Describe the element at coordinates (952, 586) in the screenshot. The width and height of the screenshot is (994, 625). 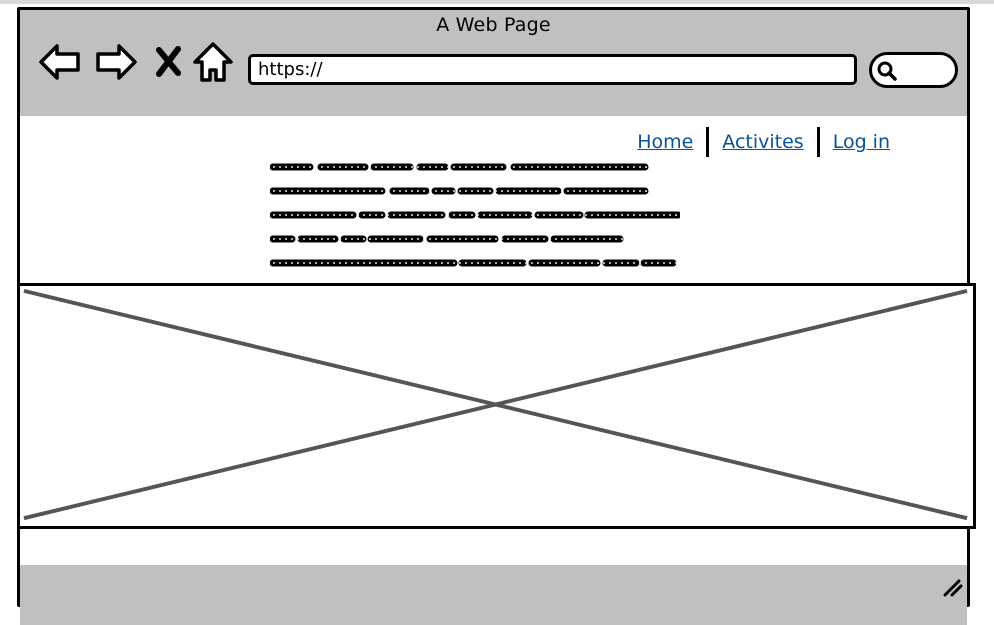
I see `resize-grip-icon` at that location.